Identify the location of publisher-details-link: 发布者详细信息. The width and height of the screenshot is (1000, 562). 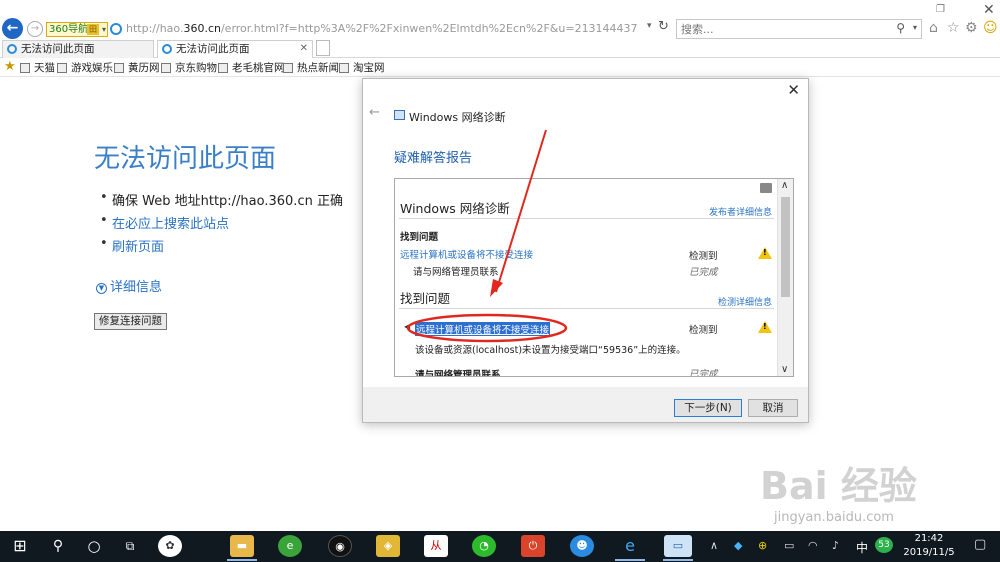
(740, 211).